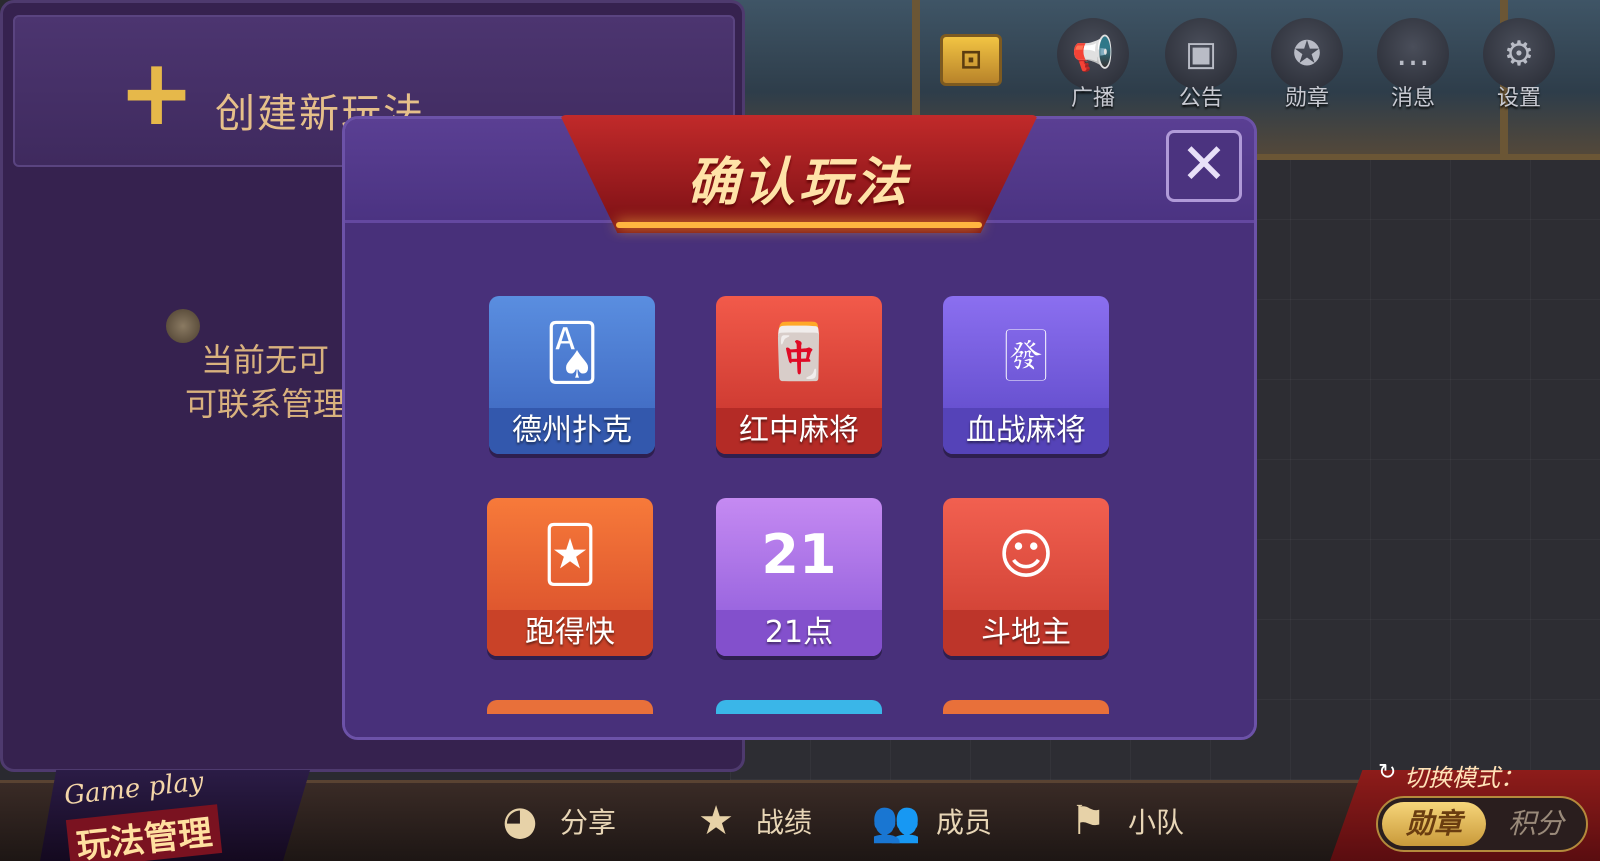  Describe the element at coordinates (1464, 778) in the screenshot. I see `mode-switch-label: 切换模式：` at that location.